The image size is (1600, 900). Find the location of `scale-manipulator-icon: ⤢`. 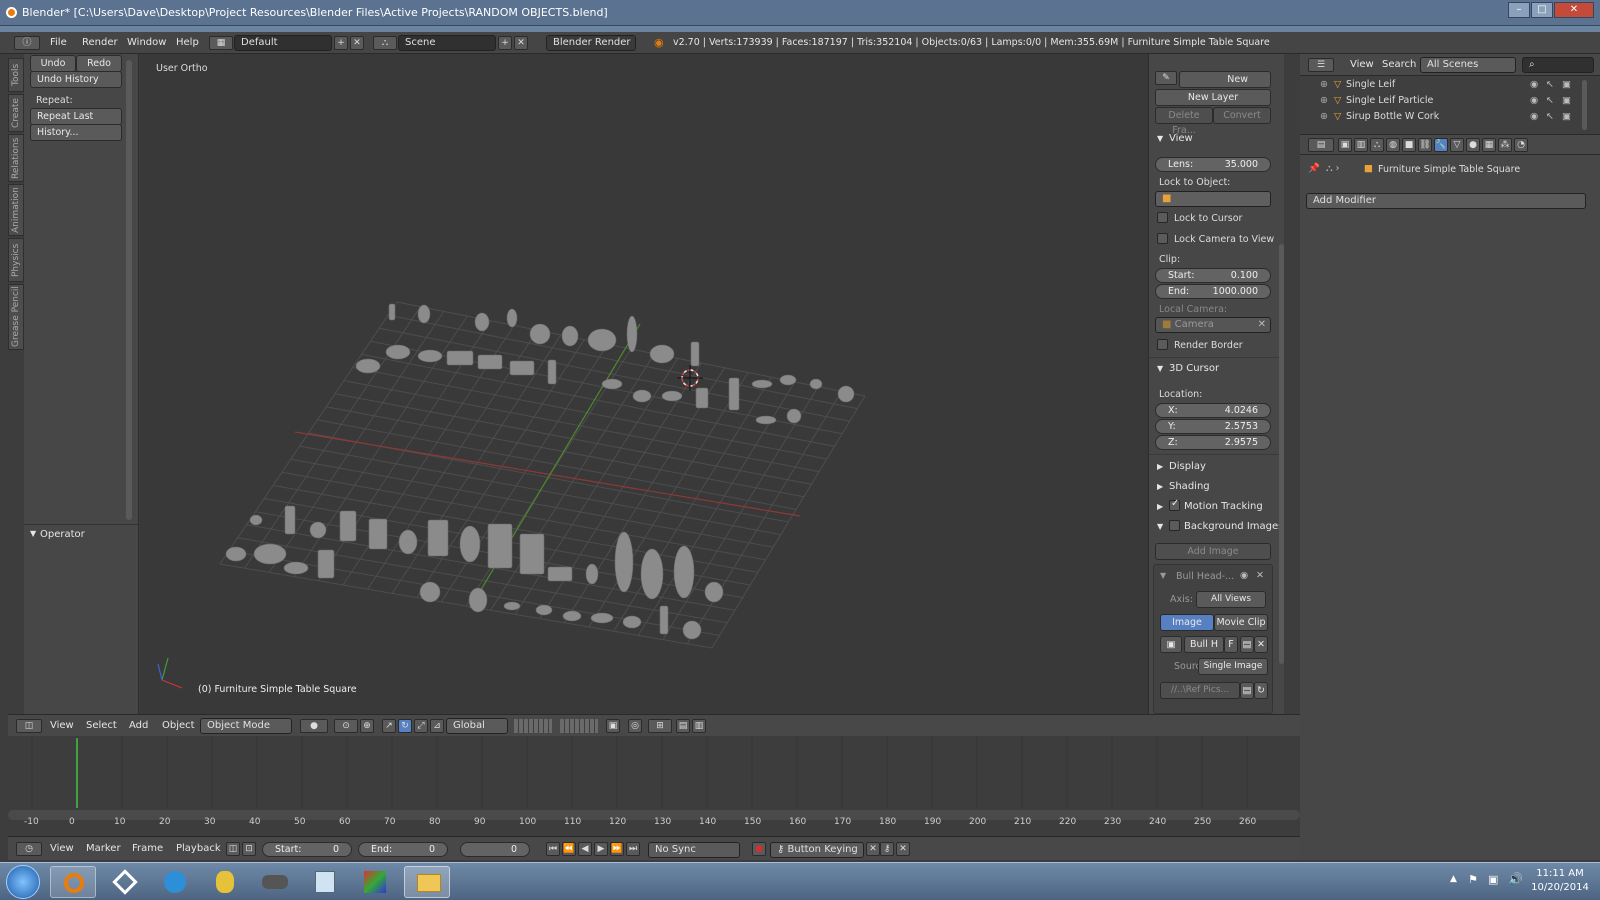

scale-manipulator-icon: ⤢ is located at coordinates (421, 726).